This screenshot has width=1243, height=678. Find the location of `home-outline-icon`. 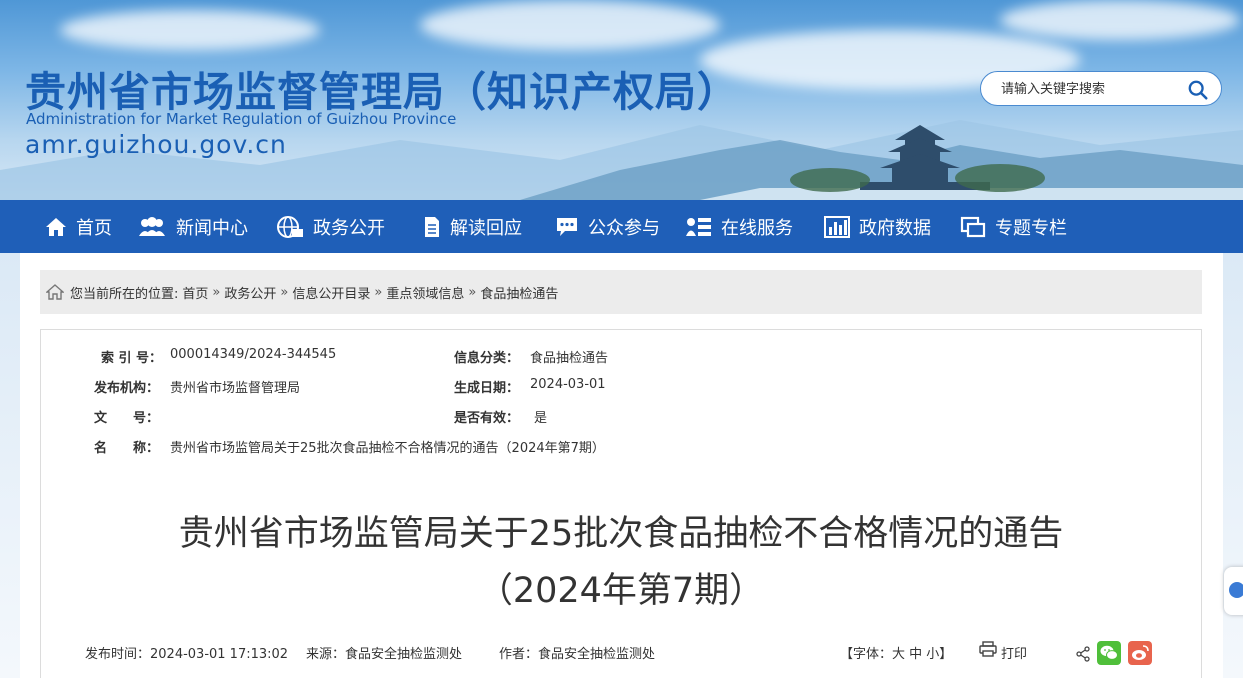

home-outline-icon is located at coordinates (55, 292).